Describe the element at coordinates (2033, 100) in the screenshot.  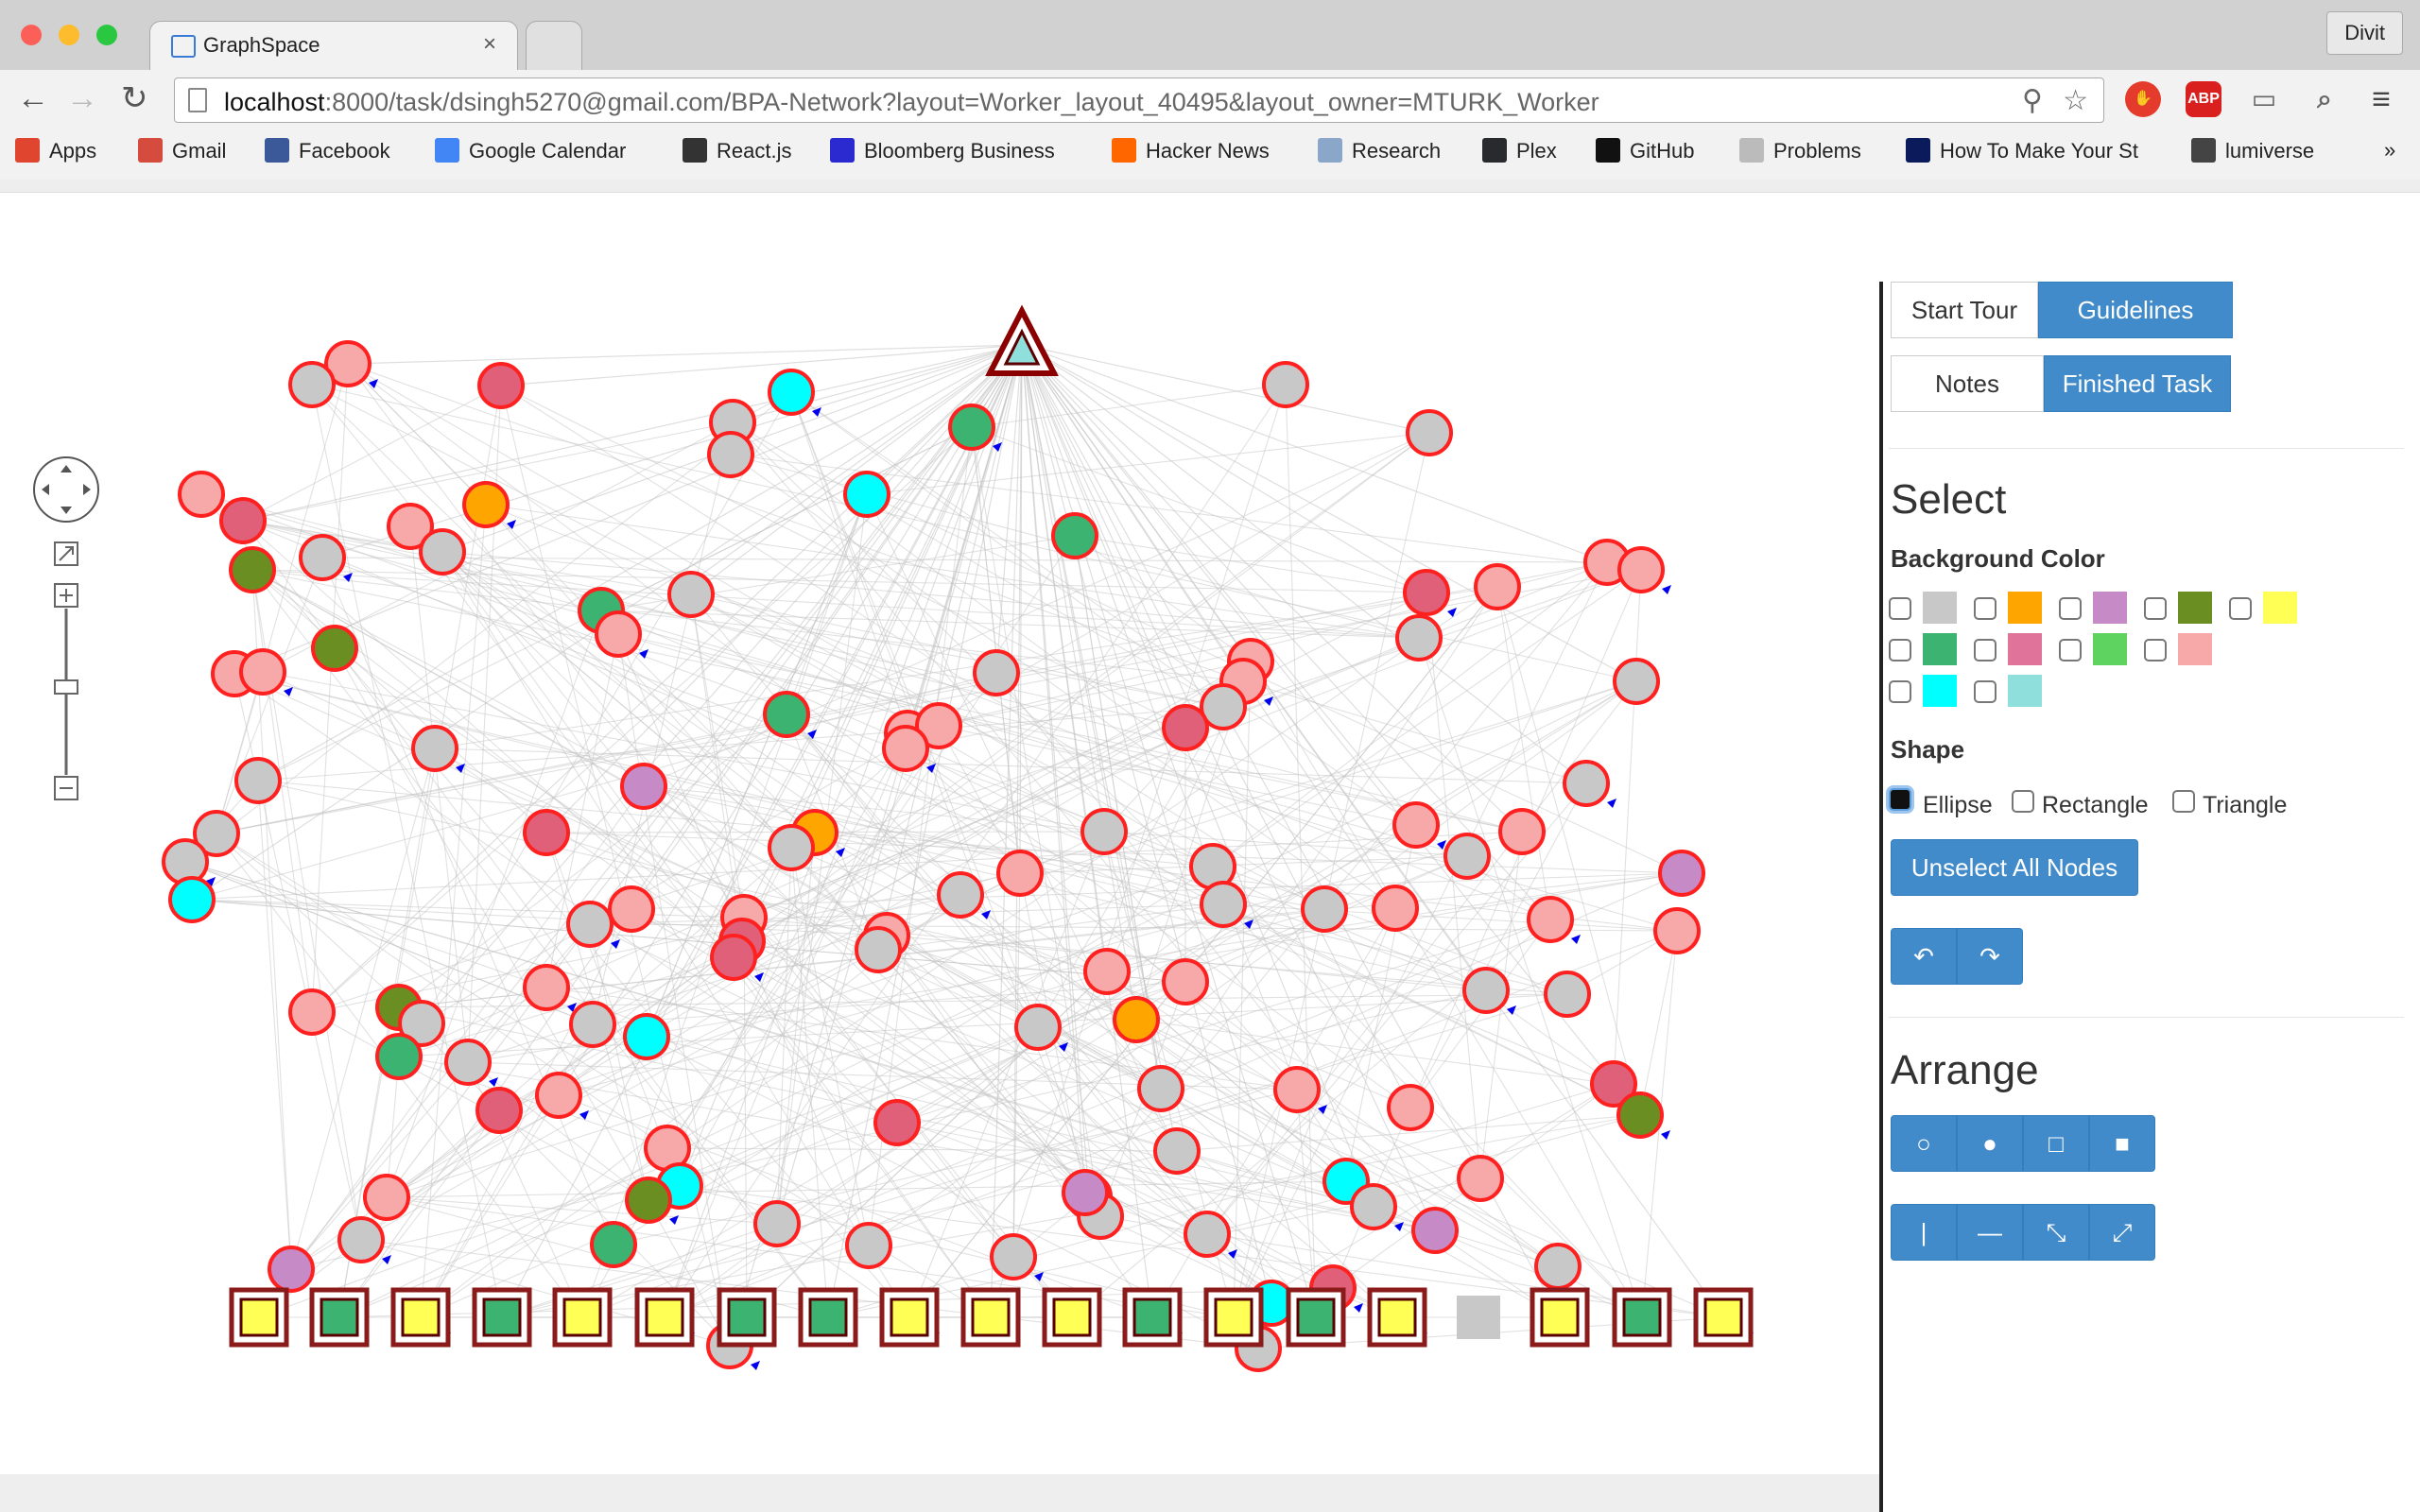
I see `zoom-icon: ⚲` at that location.